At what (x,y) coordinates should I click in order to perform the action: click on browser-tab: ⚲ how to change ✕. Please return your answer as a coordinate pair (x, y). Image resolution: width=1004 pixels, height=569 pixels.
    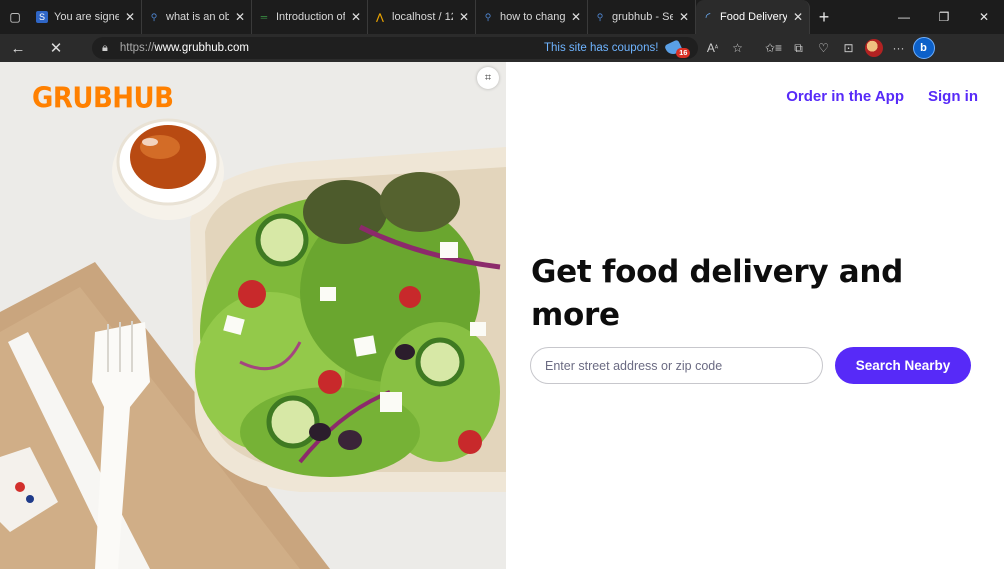
    Looking at the image, I should click on (532, 17).